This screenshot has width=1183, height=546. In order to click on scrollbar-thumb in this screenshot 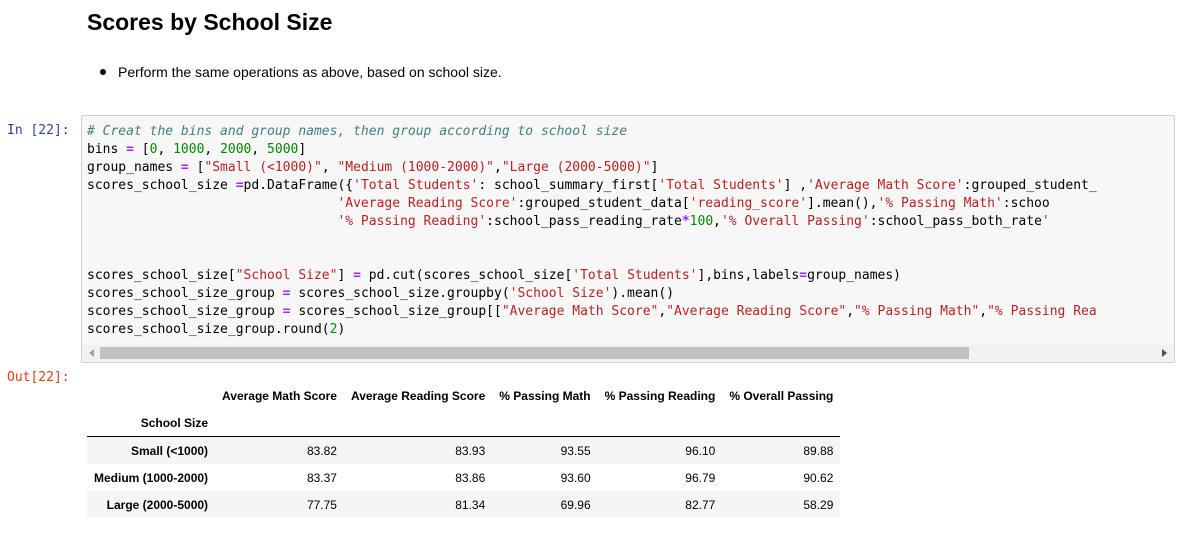, I will do `click(534, 353)`.